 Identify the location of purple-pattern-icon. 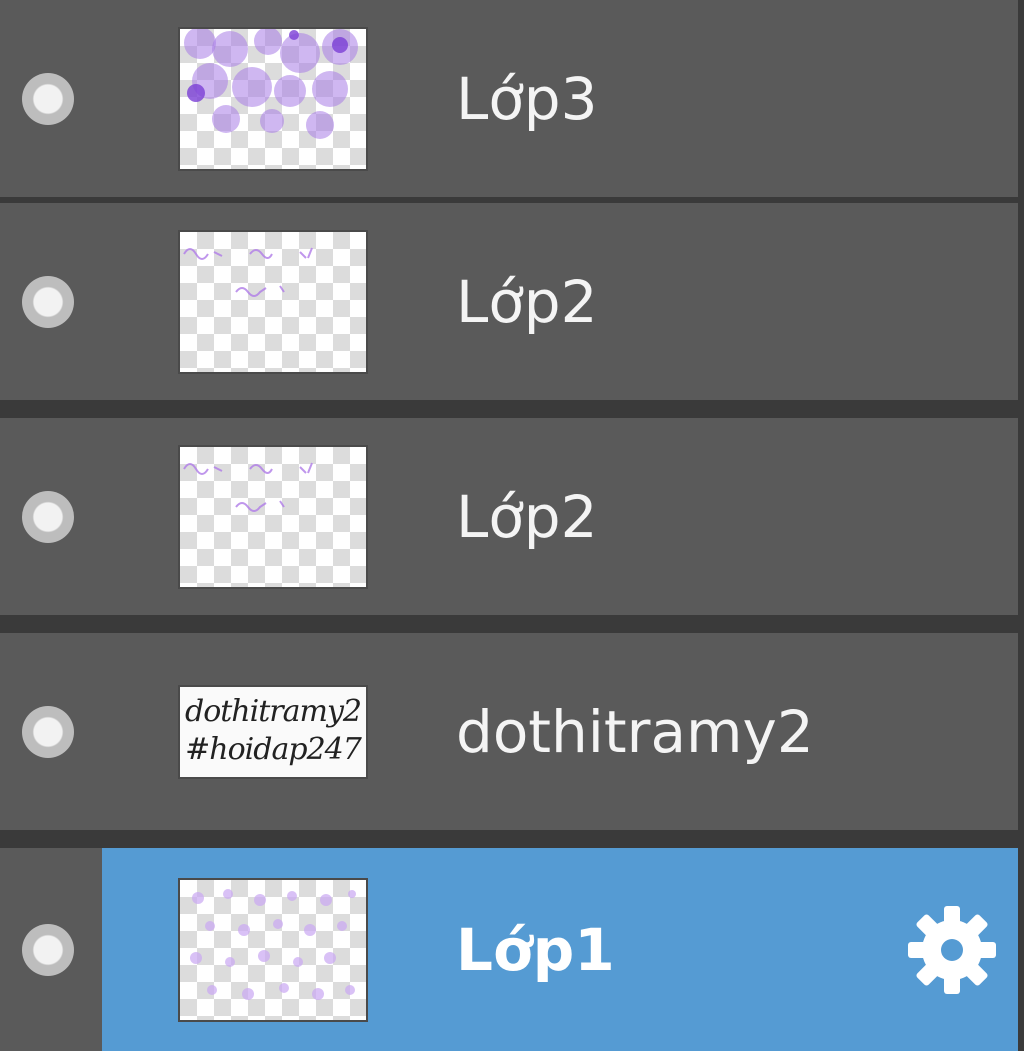
(273, 944).